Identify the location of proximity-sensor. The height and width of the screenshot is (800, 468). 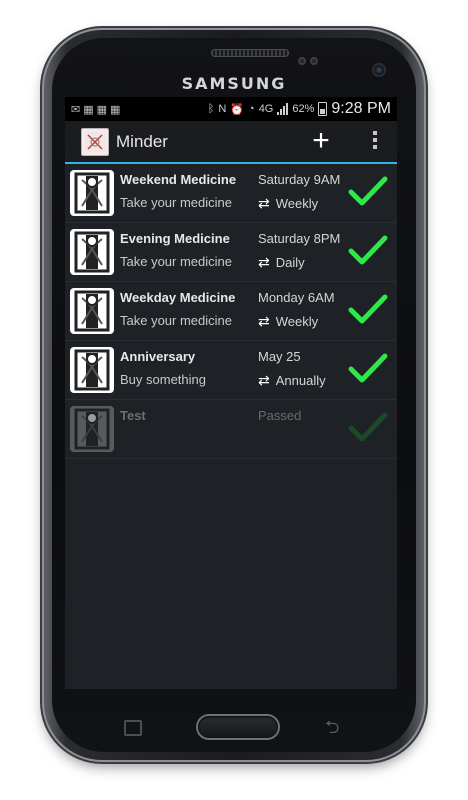
(302, 61).